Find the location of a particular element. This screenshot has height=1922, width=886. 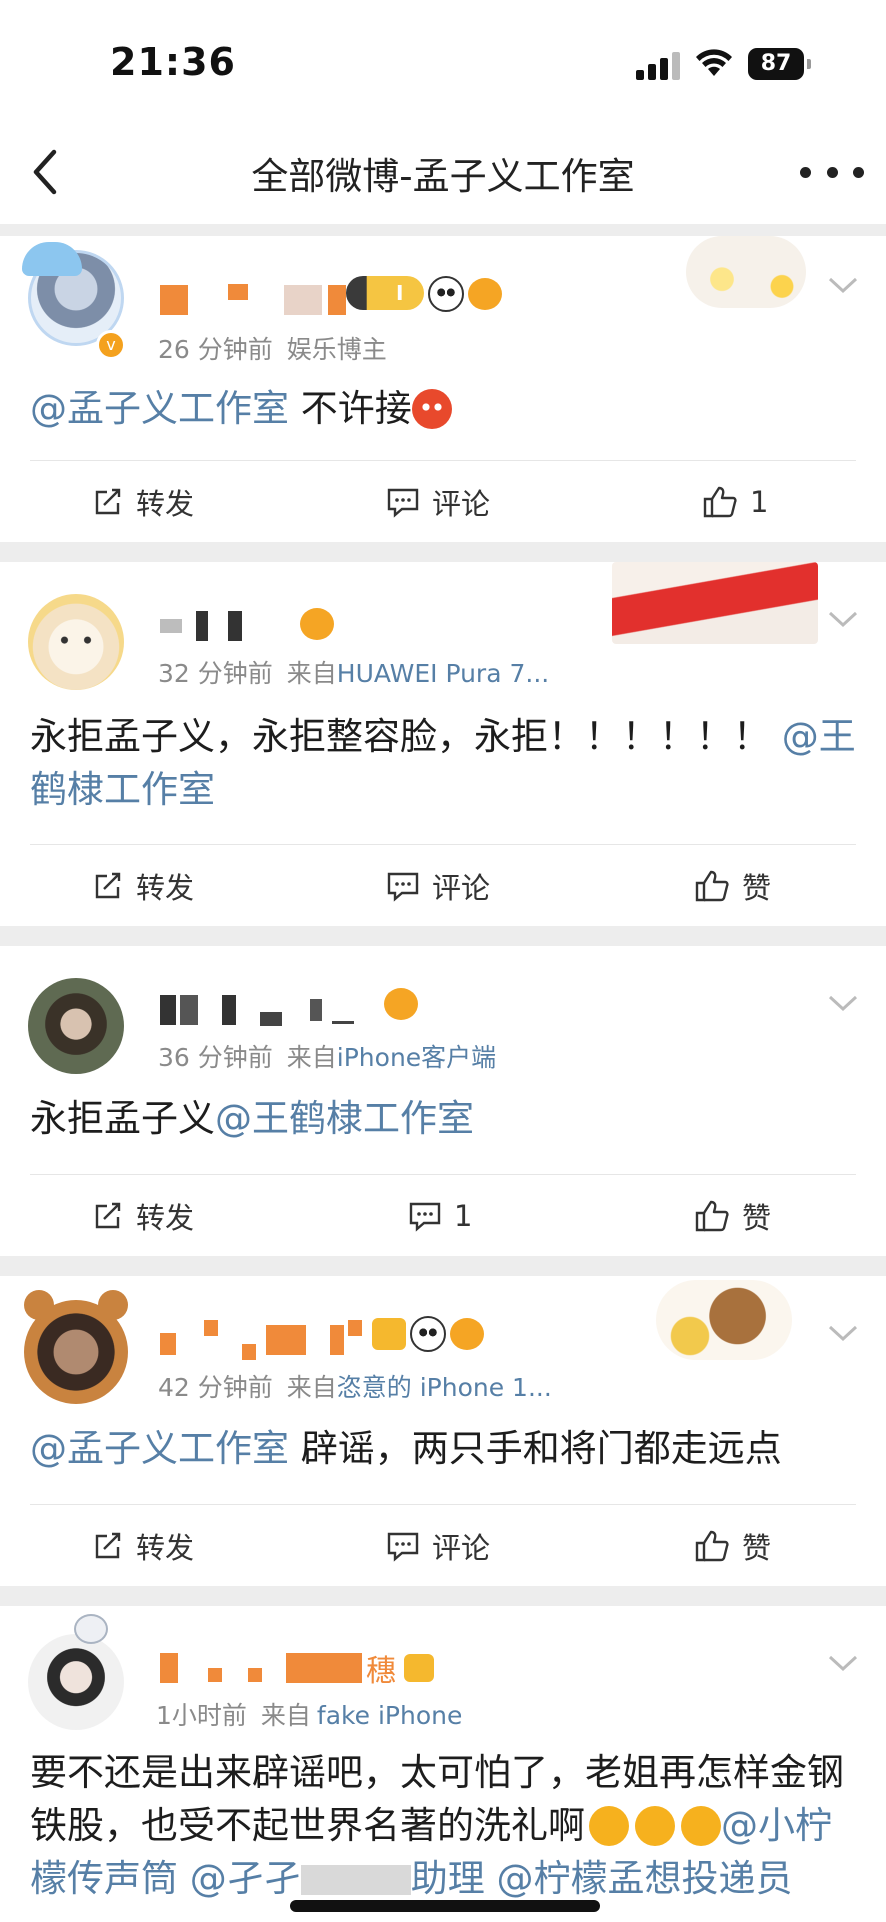

post-source: 娱乐博主 is located at coordinates (336, 349).